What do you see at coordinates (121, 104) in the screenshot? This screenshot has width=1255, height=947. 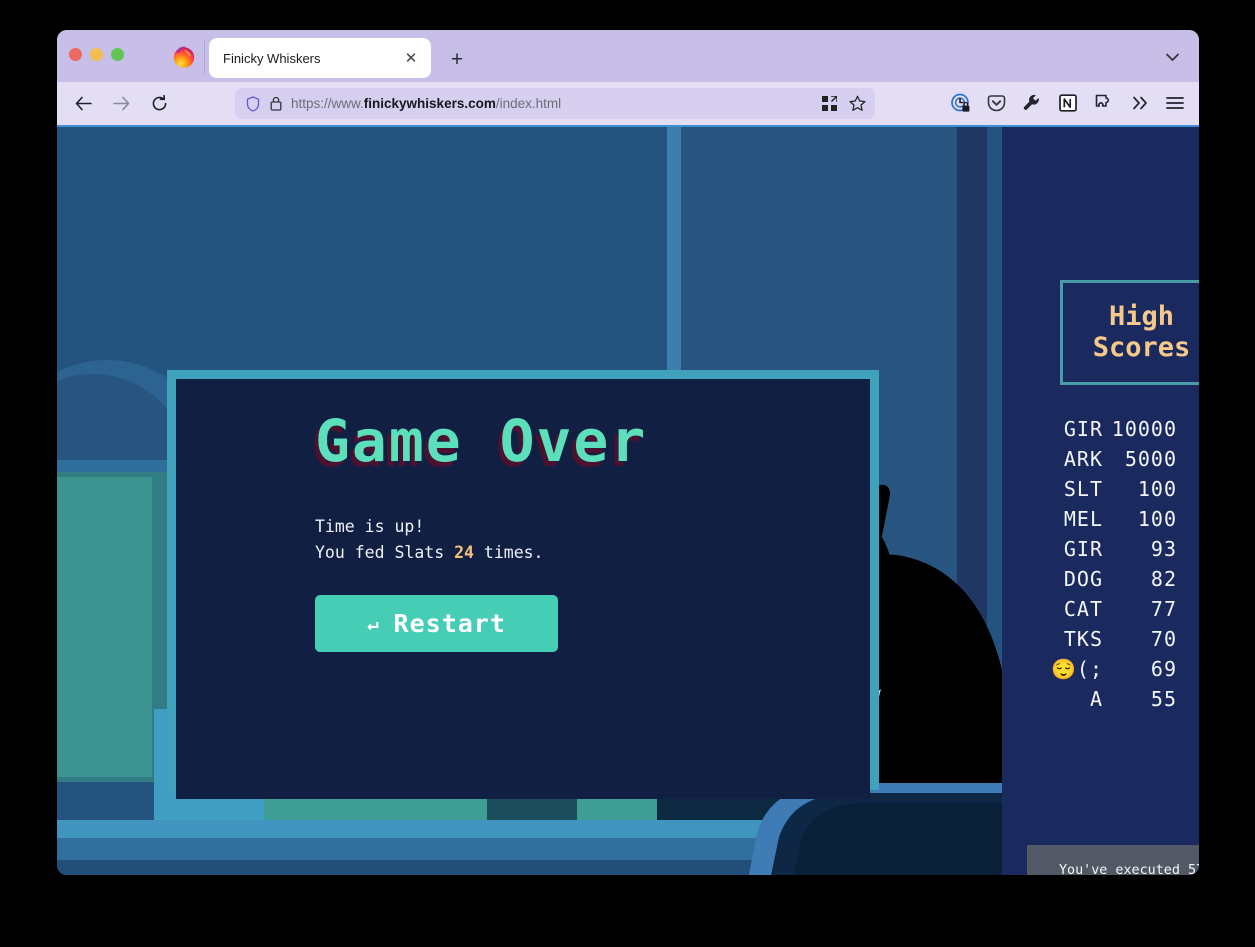 I see `forward-button` at bounding box center [121, 104].